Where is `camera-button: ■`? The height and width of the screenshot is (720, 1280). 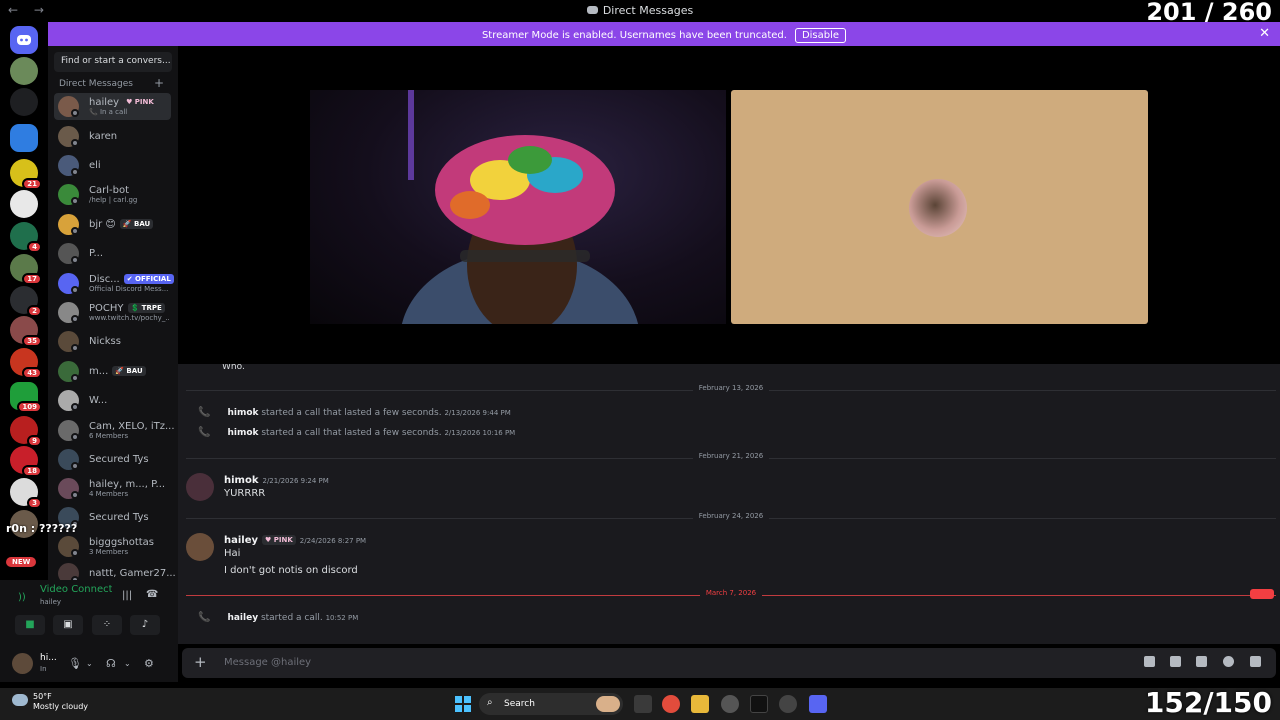 camera-button: ■ is located at coordinates (30, 625).